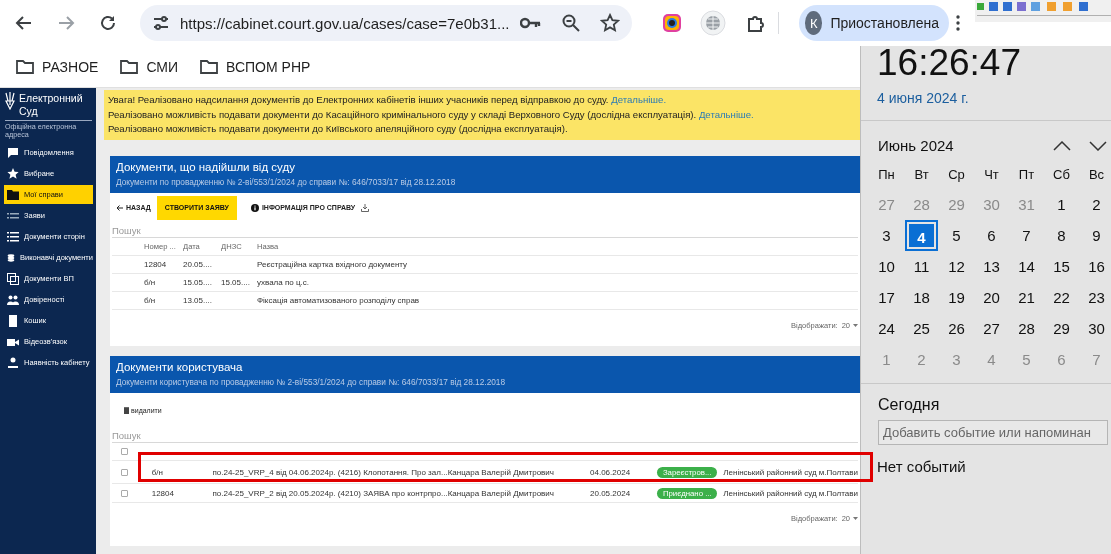 This screenshot has width=1111, height=554. I want to click on date-link: 4 июня 2024 г., so click(994, 98).